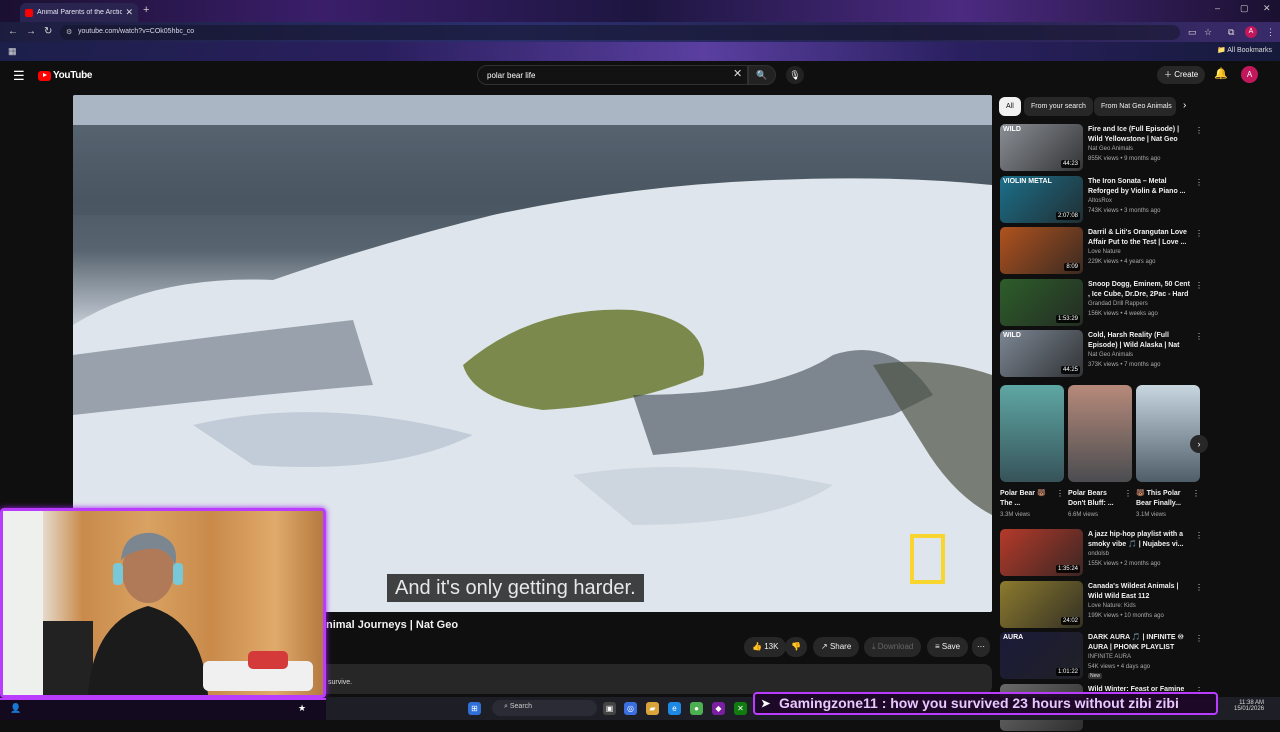 The width and height of the screenshot is (1280, 732). What do you see at coordinates (12, 51) in the screenshot?
I see `apps-grid-icon: ▦` at bounding box center [12, 51].